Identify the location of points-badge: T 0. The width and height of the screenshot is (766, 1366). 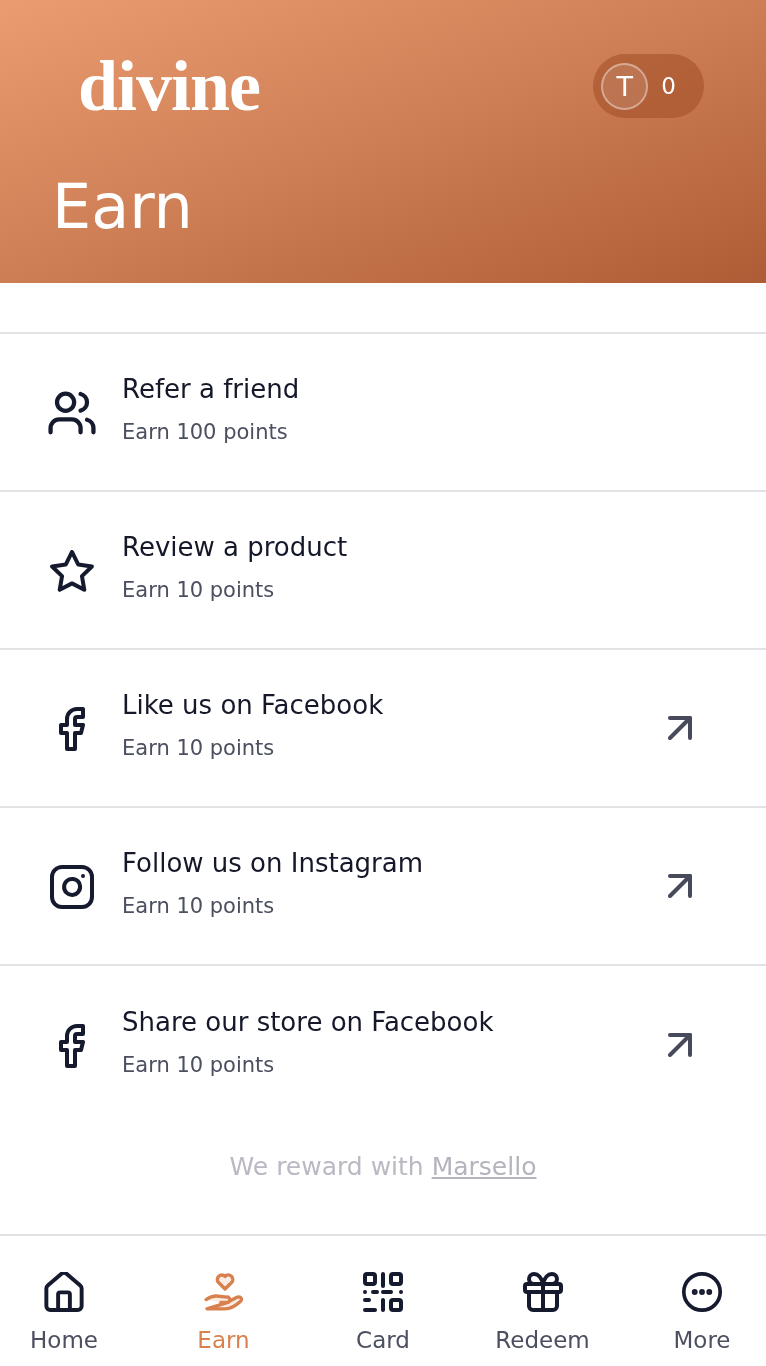
(648, 86).